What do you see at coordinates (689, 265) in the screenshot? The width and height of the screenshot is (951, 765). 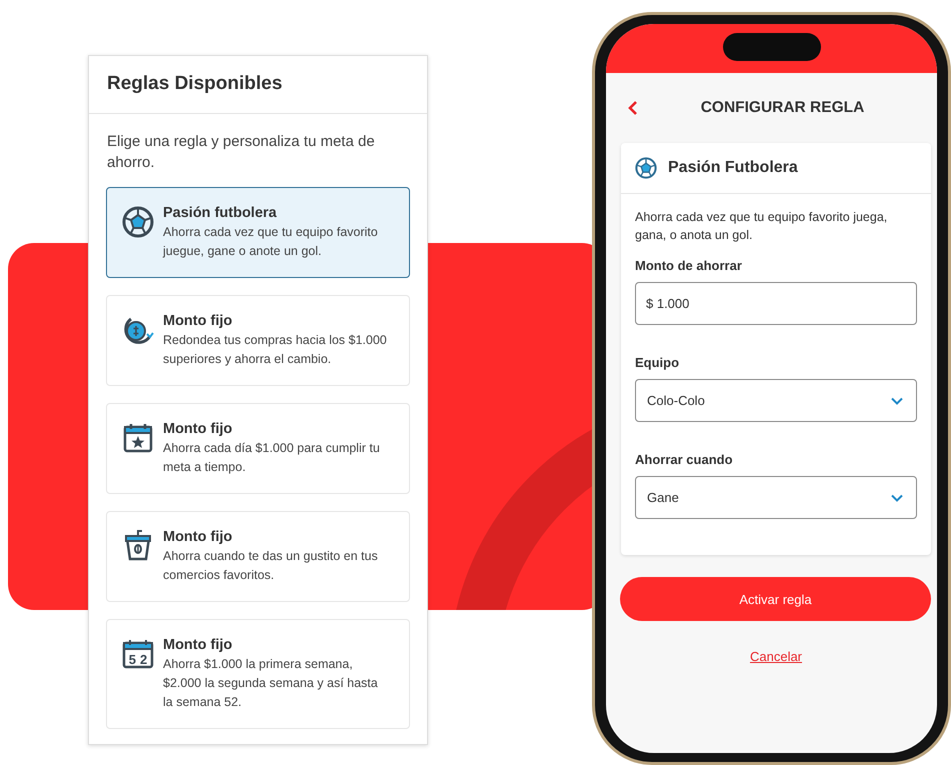 I see `field-label: Monto de ahorrar` at bounding box center [689, 265].